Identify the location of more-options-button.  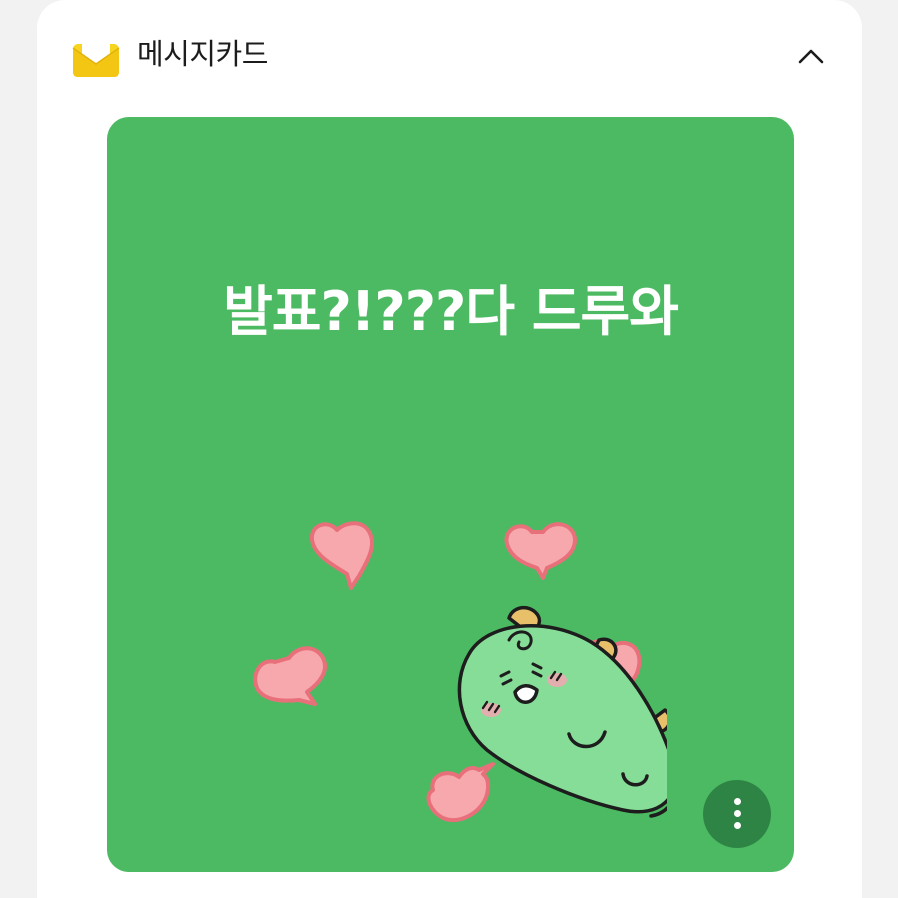
(737, 814).